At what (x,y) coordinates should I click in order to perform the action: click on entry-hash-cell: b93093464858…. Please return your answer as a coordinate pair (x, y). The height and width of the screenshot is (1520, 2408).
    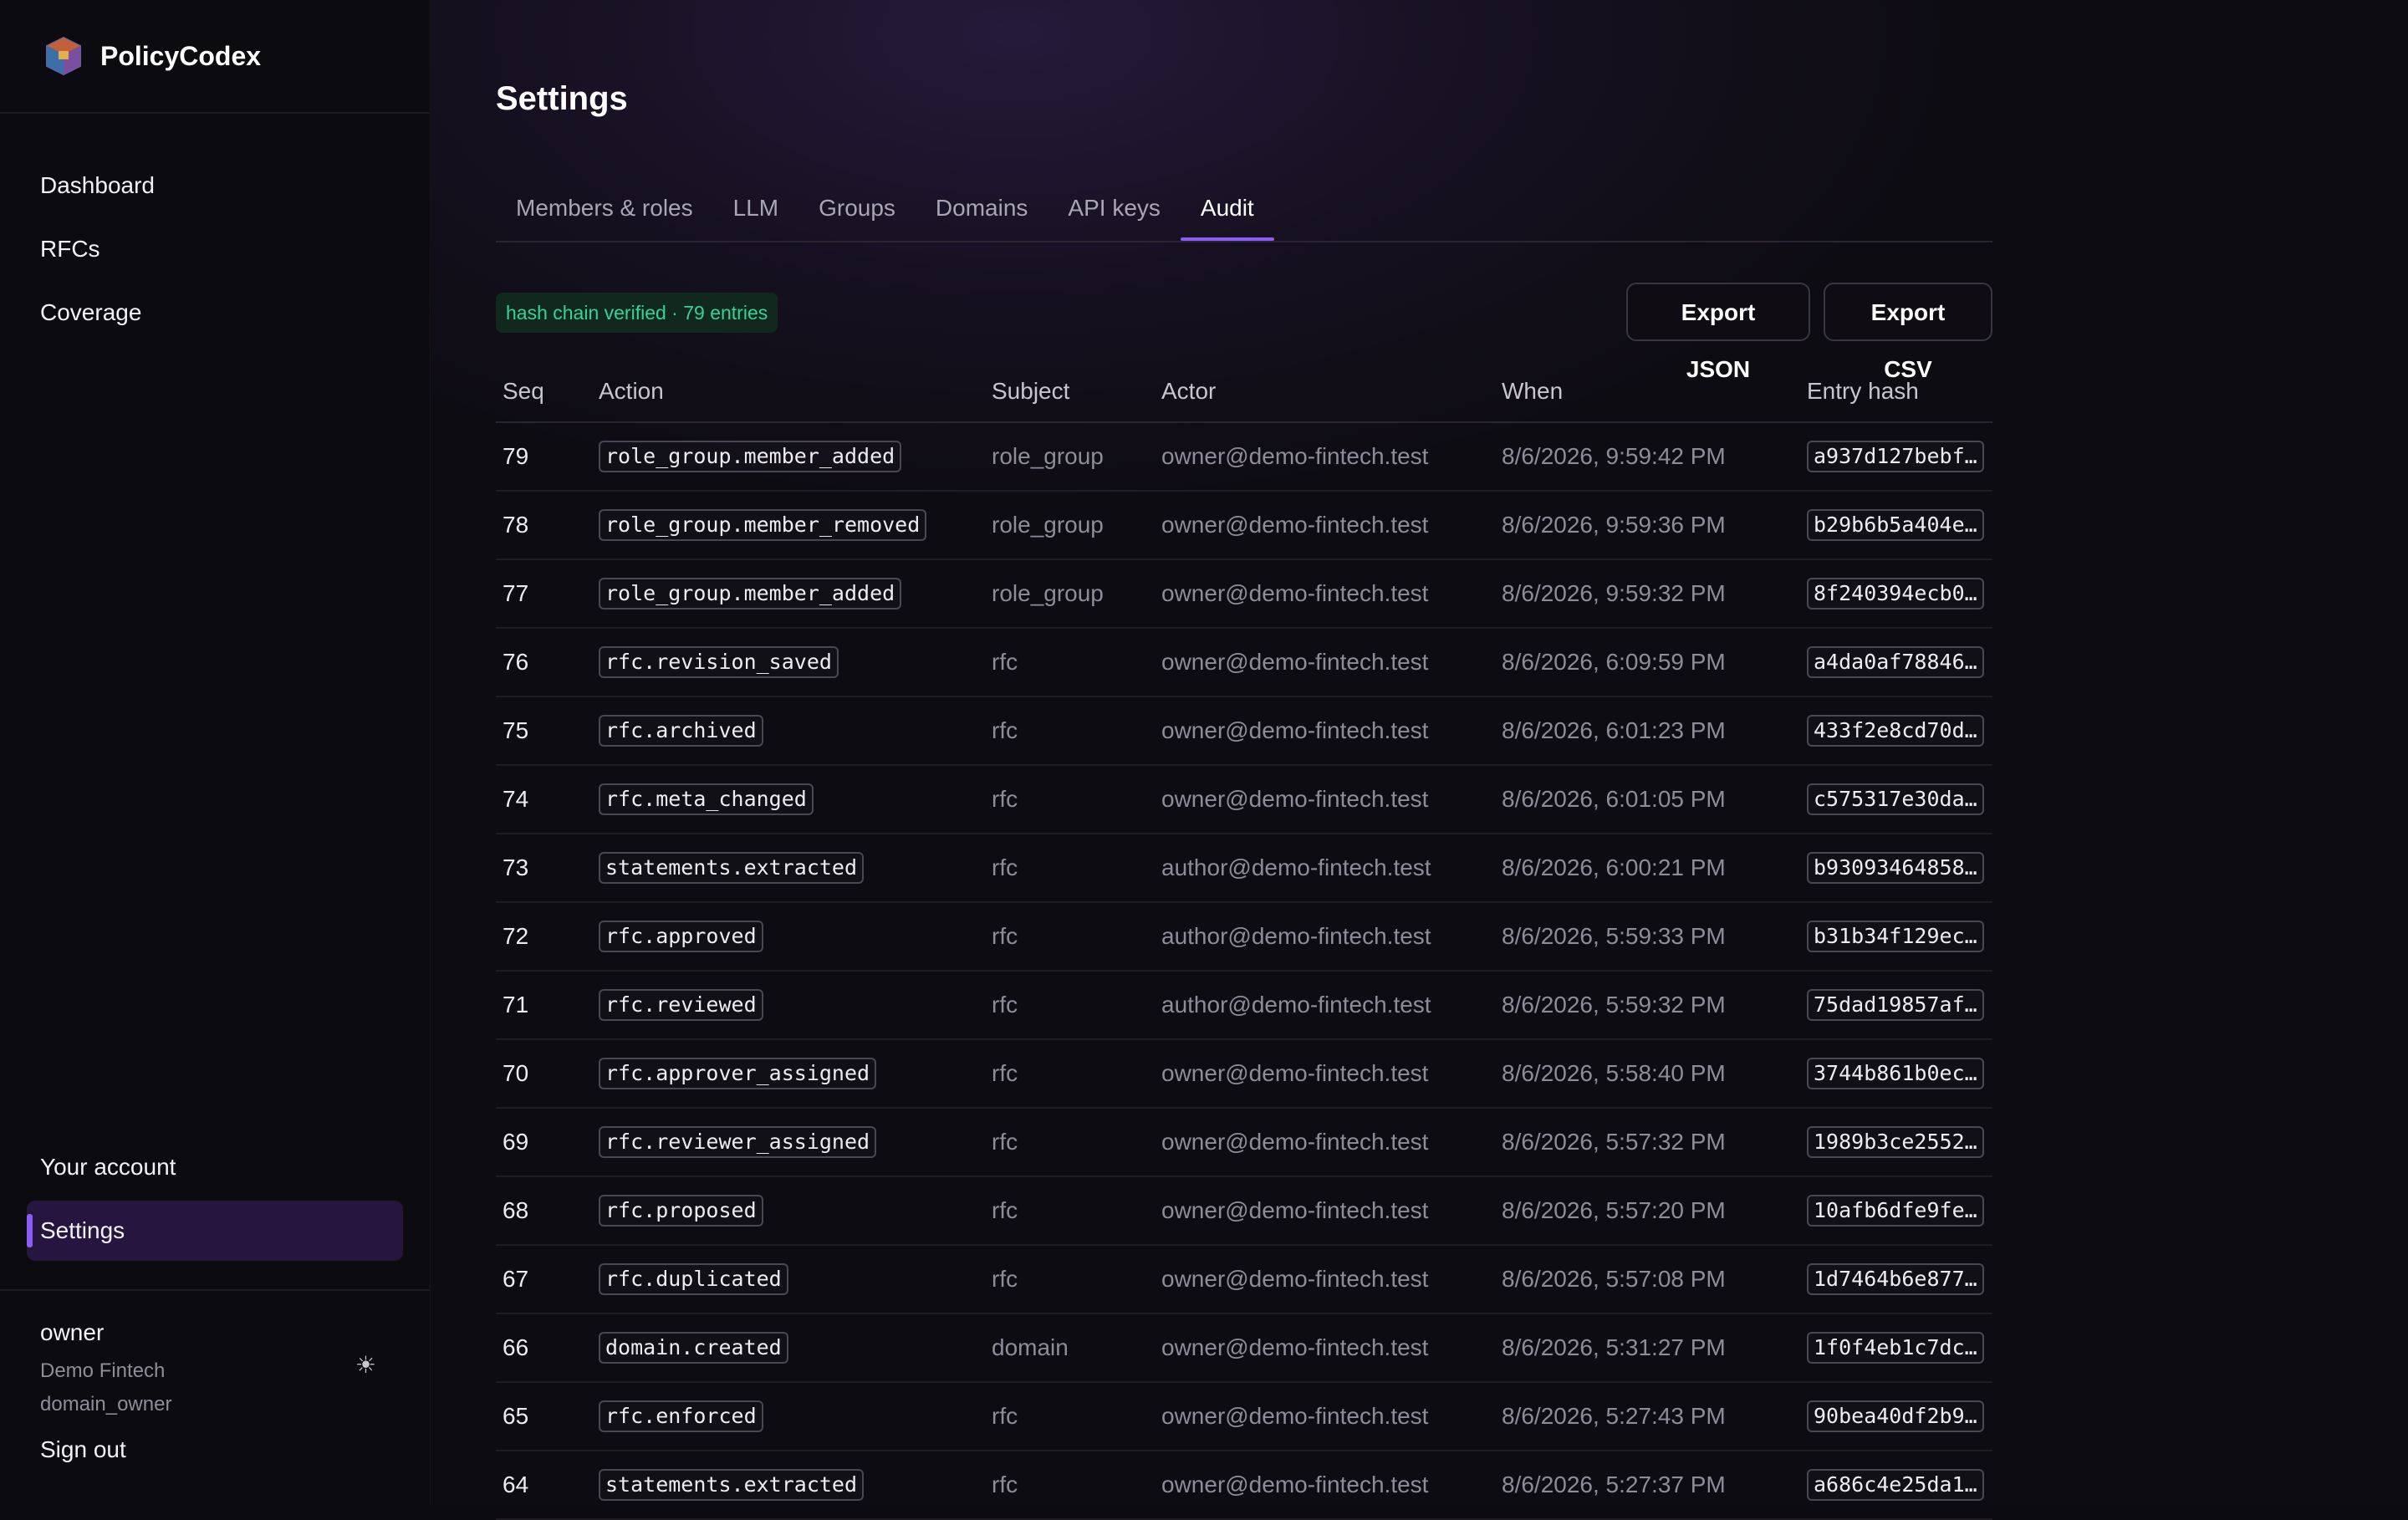
    Looking at the image, I should click on (1896, 869).